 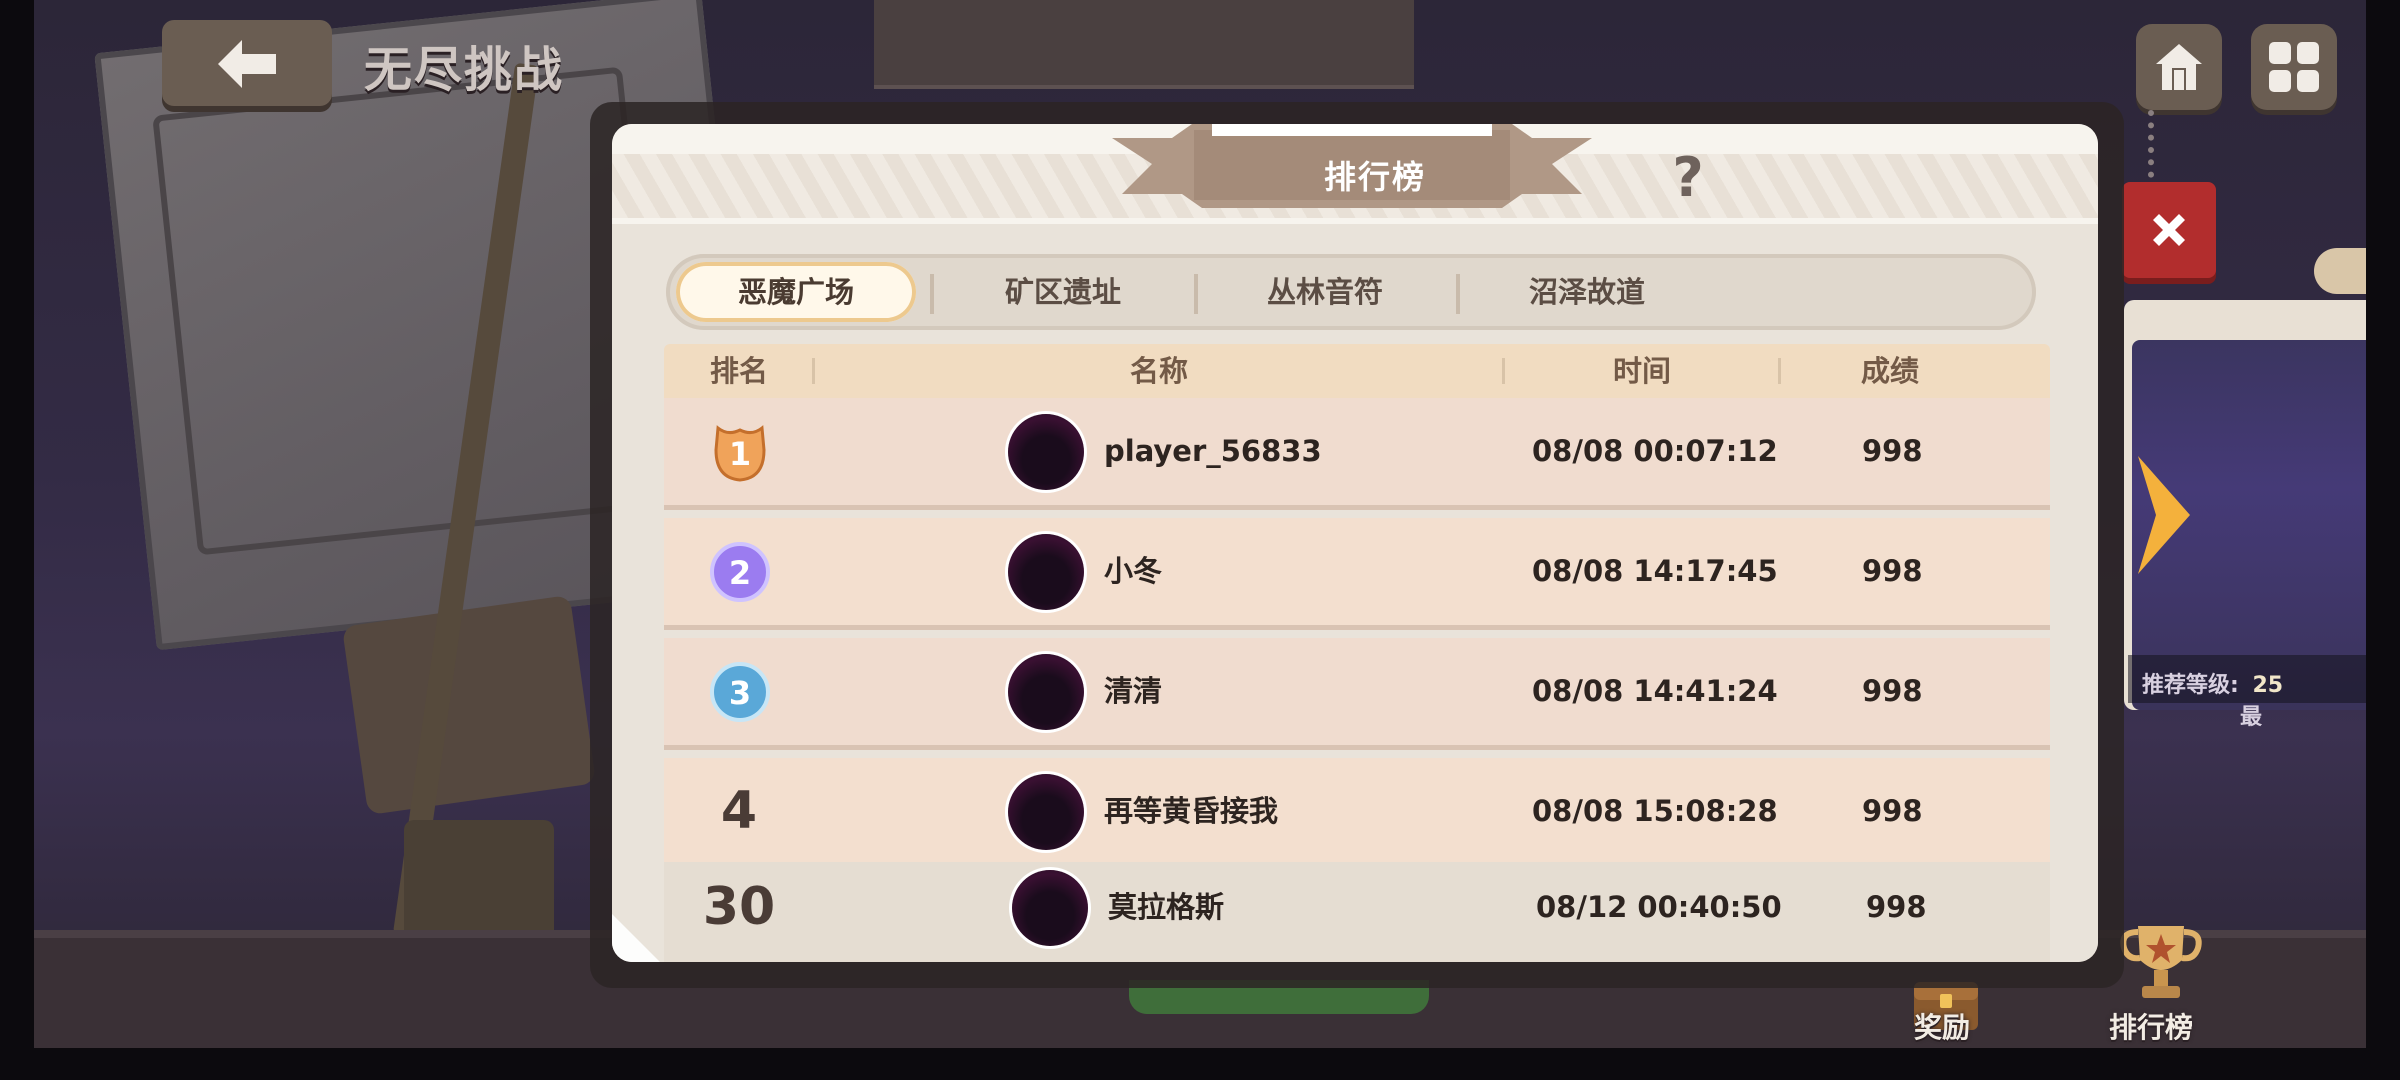 I want to click on help-icon: ?, so click(x=1688, y=178).